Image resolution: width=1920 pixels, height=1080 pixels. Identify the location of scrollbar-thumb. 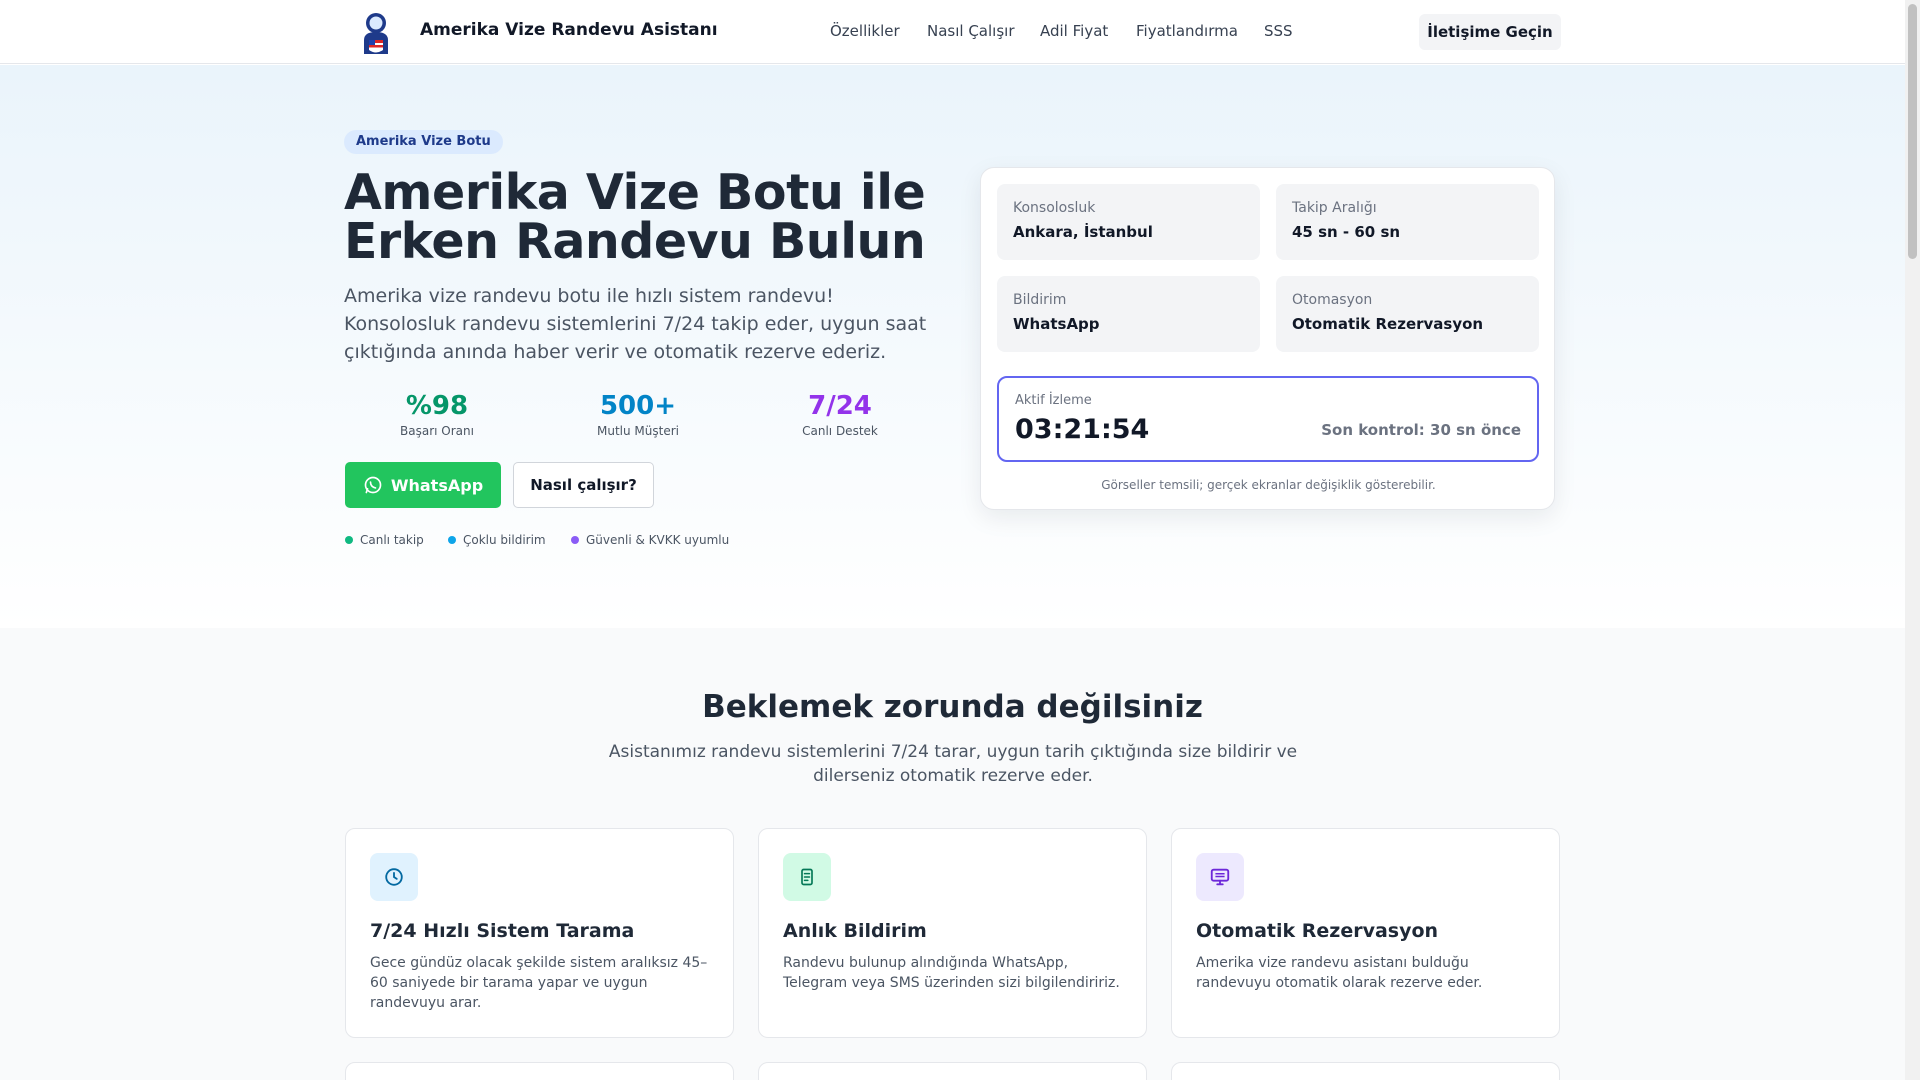
(1912, 131).